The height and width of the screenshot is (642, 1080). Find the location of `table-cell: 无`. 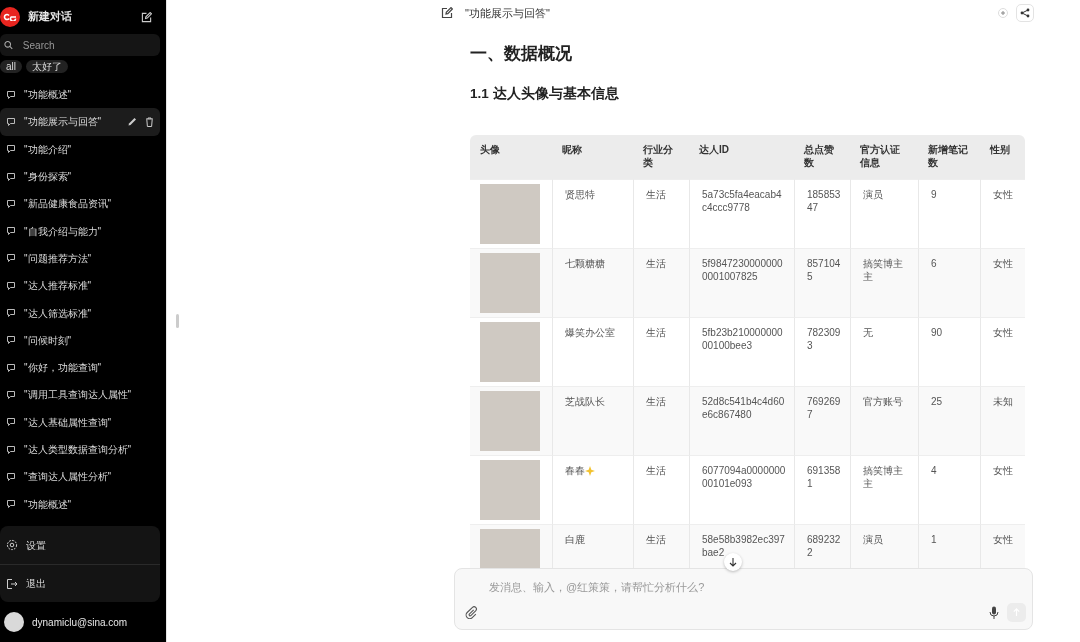

table-cell: 无 is located at coordinates (868, 332).